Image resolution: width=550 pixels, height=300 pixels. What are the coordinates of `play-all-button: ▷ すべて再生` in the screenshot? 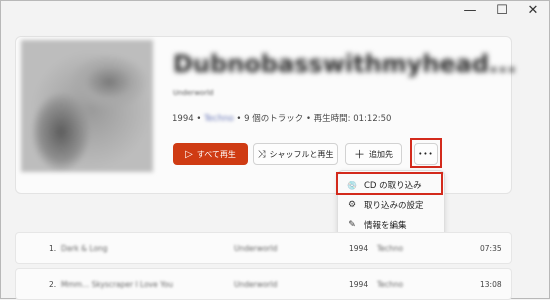 It's located at (210, 154).